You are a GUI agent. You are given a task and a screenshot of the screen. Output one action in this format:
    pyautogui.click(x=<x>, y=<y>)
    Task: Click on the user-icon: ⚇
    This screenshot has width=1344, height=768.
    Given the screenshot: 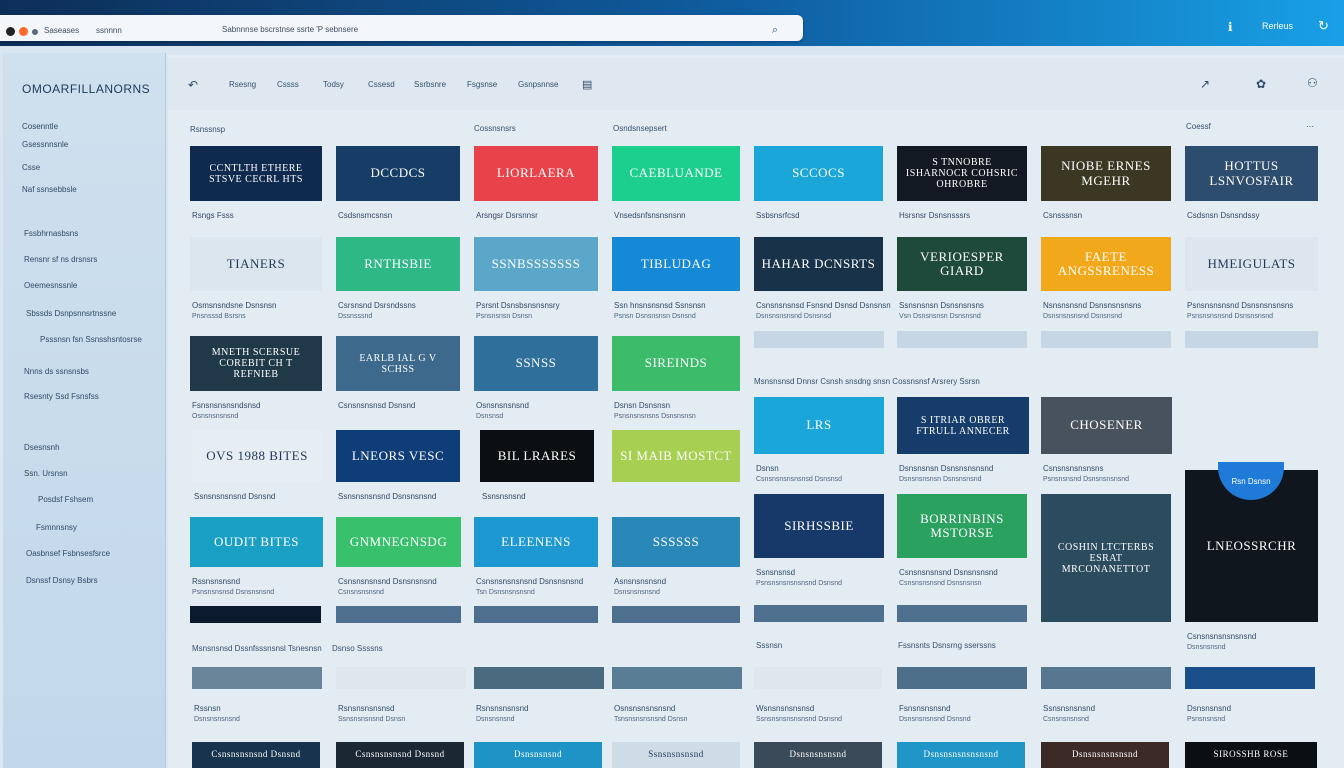 What is the action you would take?
    pyautogui.click(x=1312, y=83)
    